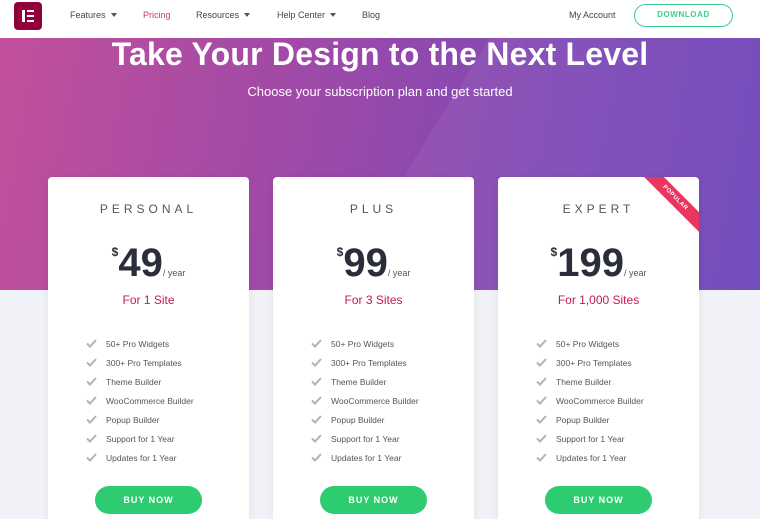 The image size is (760, 519). I want to click on nav-features: Features, so click(93, 15).